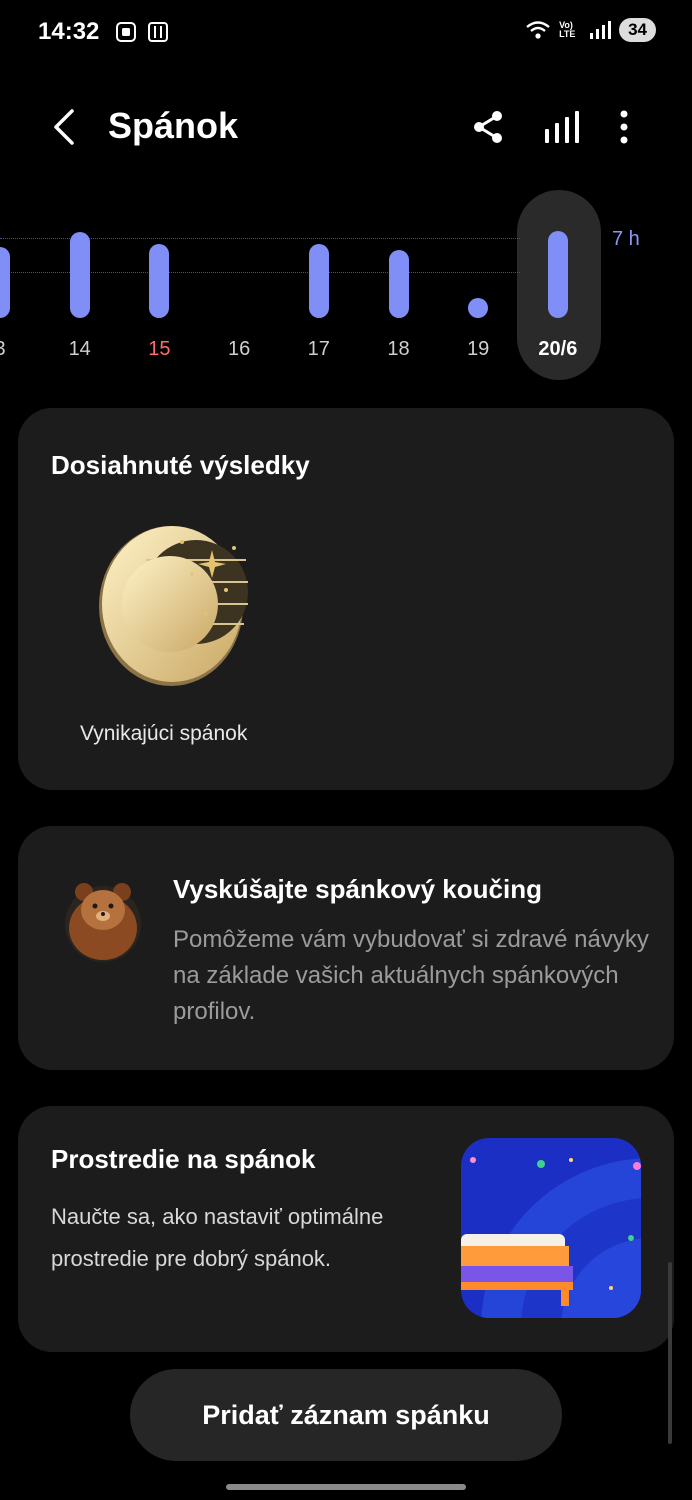  Describe the element at coordinates (346, 35) in the screenshot. I see `status-bar: 14:32 Vo) LTE 34` at that location.